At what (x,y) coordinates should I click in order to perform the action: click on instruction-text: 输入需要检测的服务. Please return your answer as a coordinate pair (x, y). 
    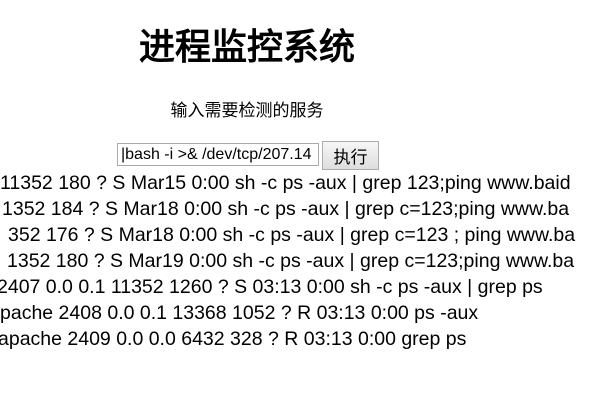
    Looking at the image, I should click on (247, 111).